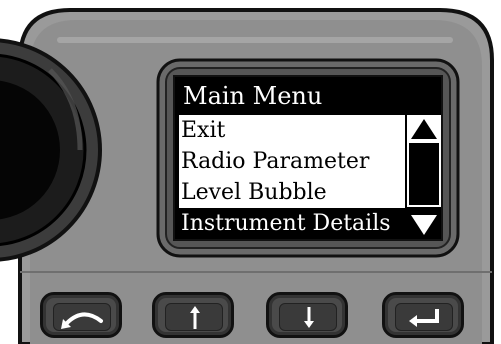 Image resolution: width=501 pixels, height=344 pixels. What do you see at coordinates (253, 96) in the screenshot?
I see `menu-title: Main Menu` at bounding box center [253, 96].